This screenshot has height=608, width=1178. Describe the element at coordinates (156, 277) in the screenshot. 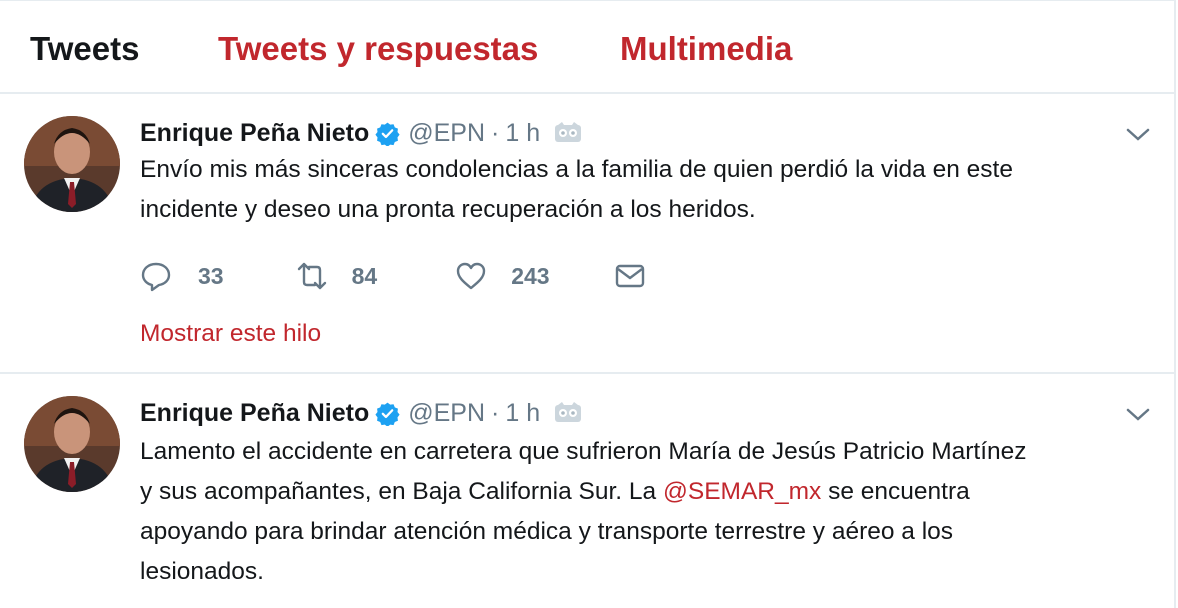

I see `reply-icon` at that location.